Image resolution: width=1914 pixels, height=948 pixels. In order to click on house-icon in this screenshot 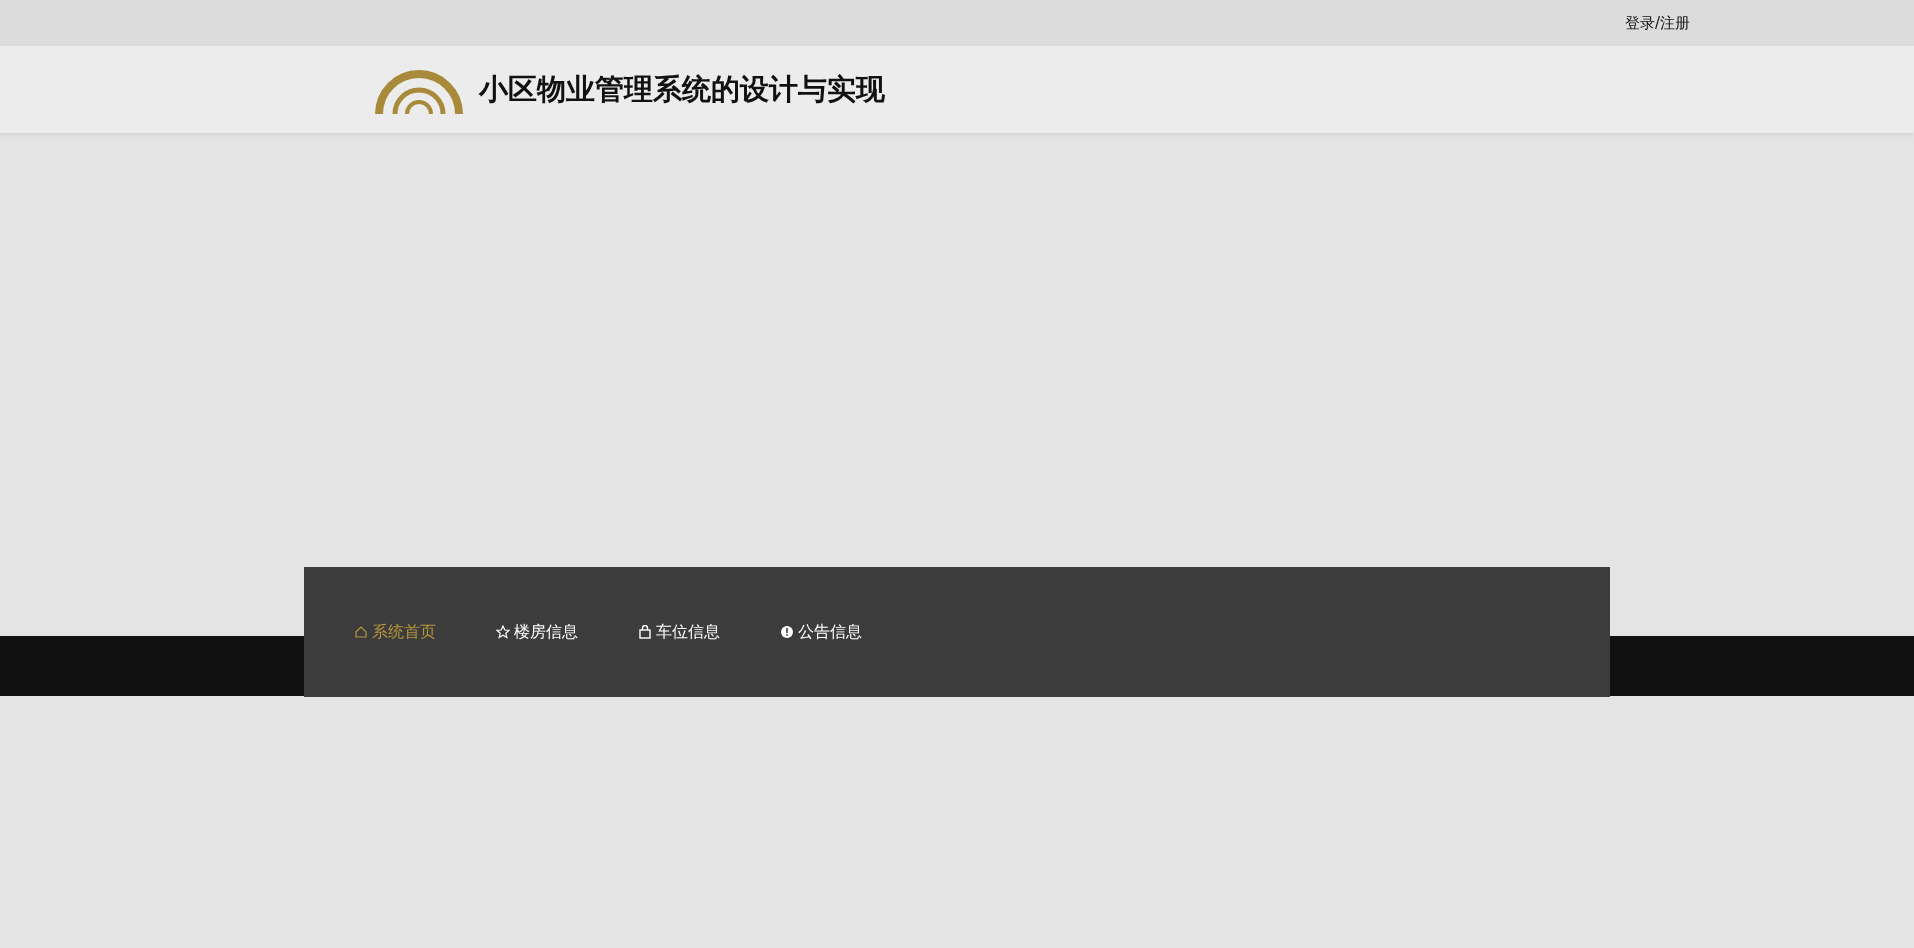, I will do `click(361, 632)`.